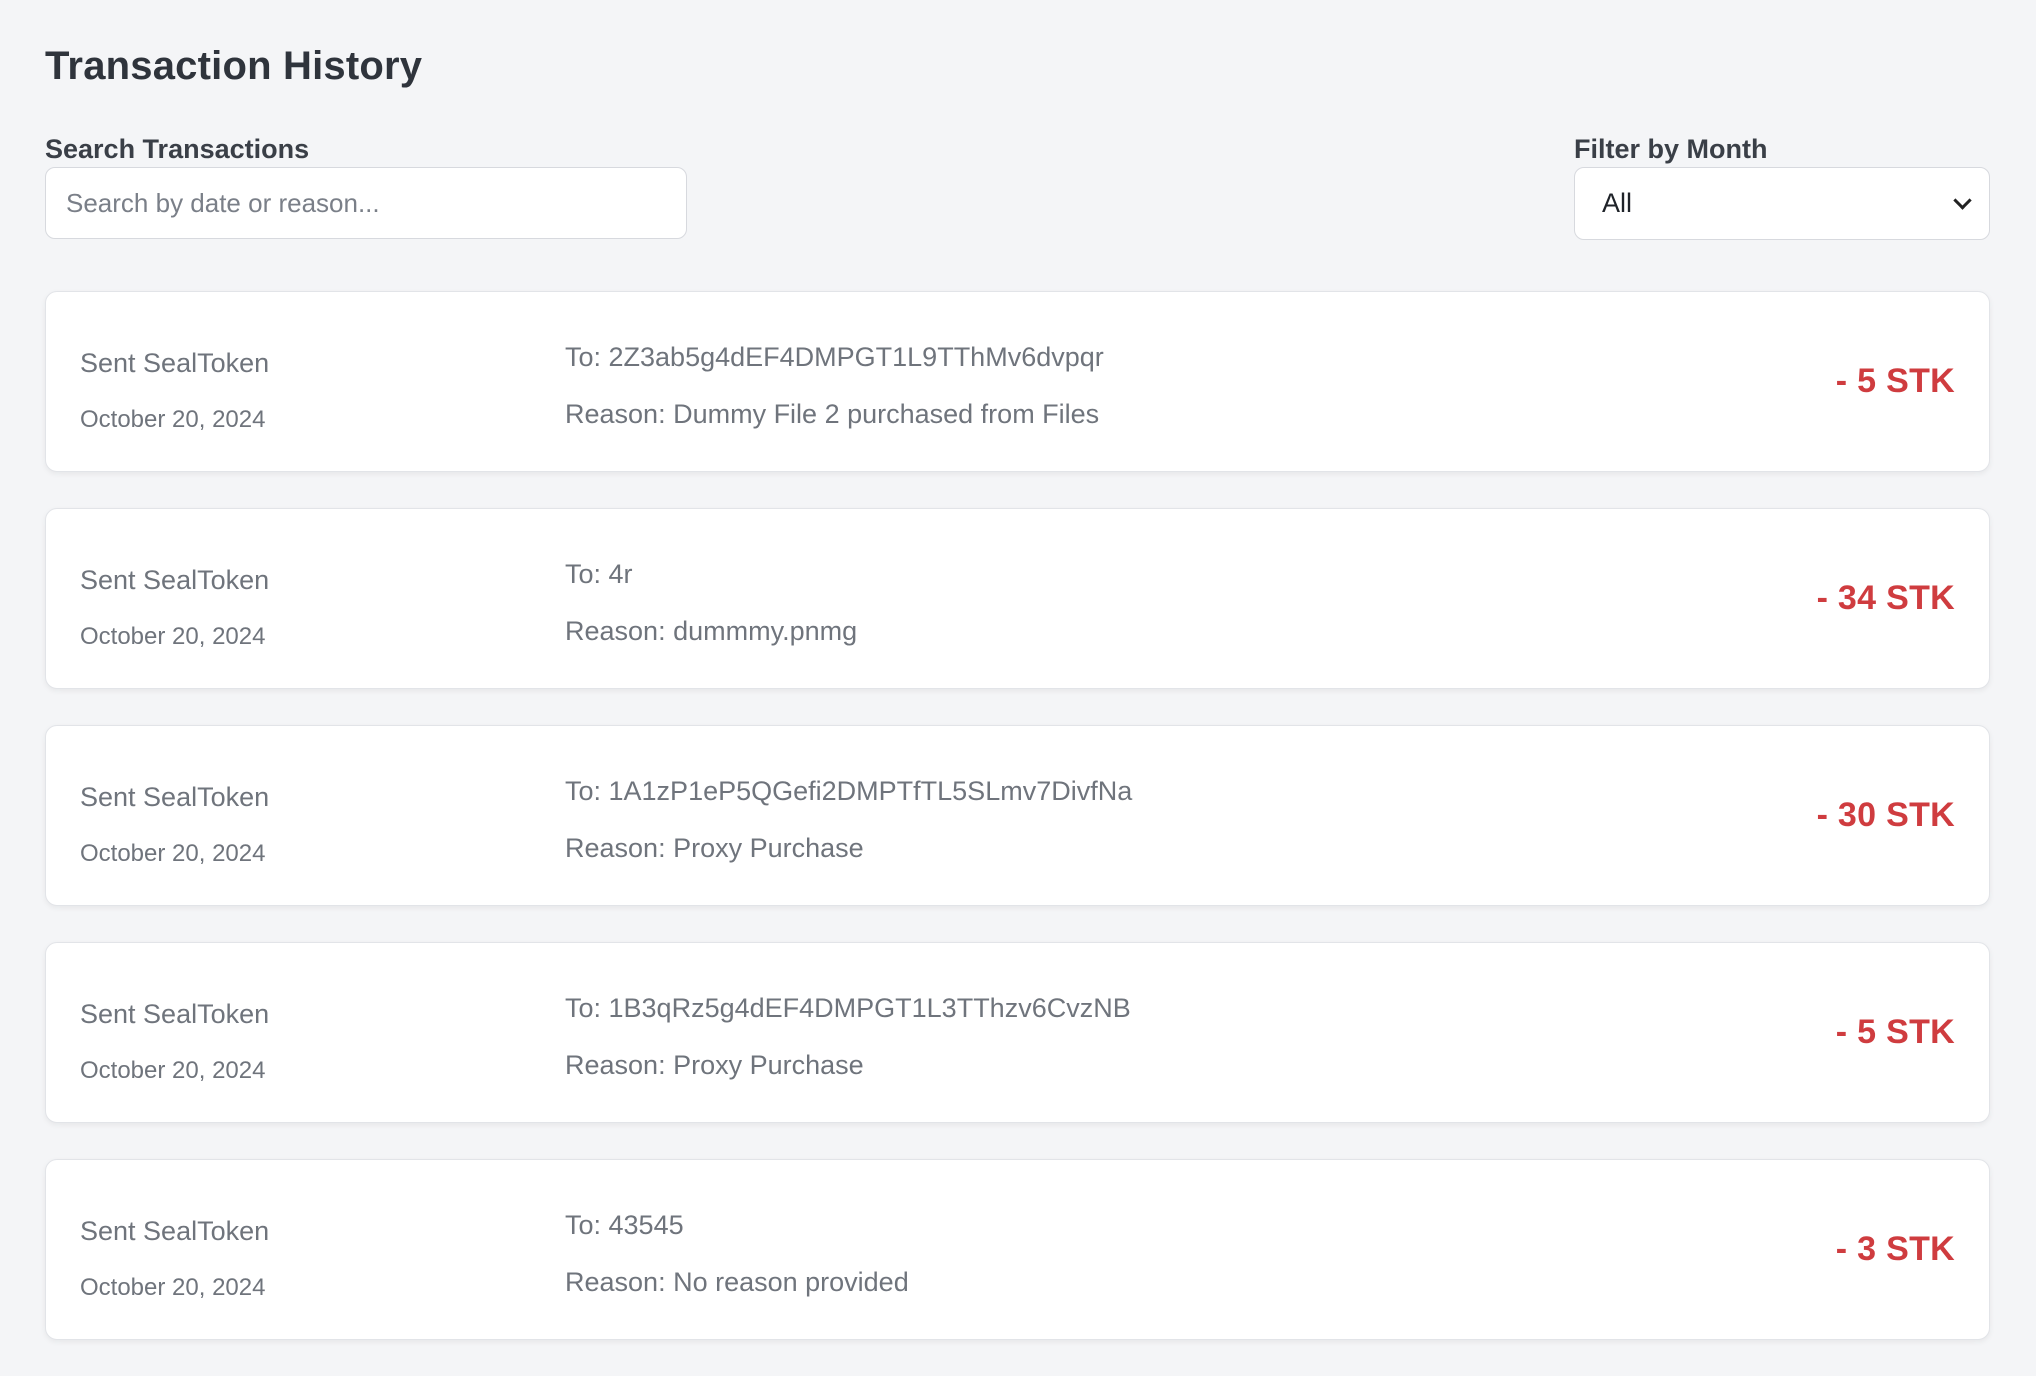 Image resolution: width=2036 pixels, height=1376 pixels. I want to click on transaction-recipient: To: 1A1zP1eP5QGefi2DMPTfTL5SLmv7DivfNa, so click(849, 791).